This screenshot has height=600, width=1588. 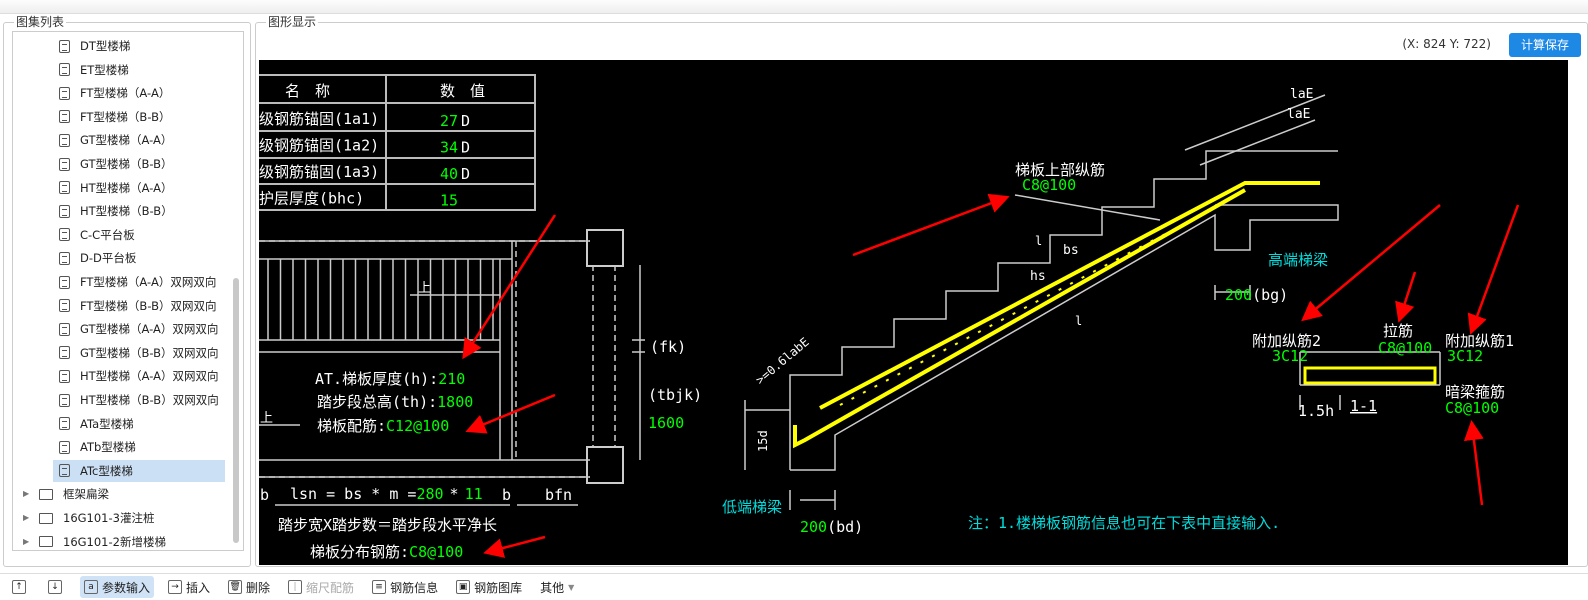 What do you see at coordinates (454, 494) in the screenshot?
I see `mul-sign: *` at bounding box center [454, 494].